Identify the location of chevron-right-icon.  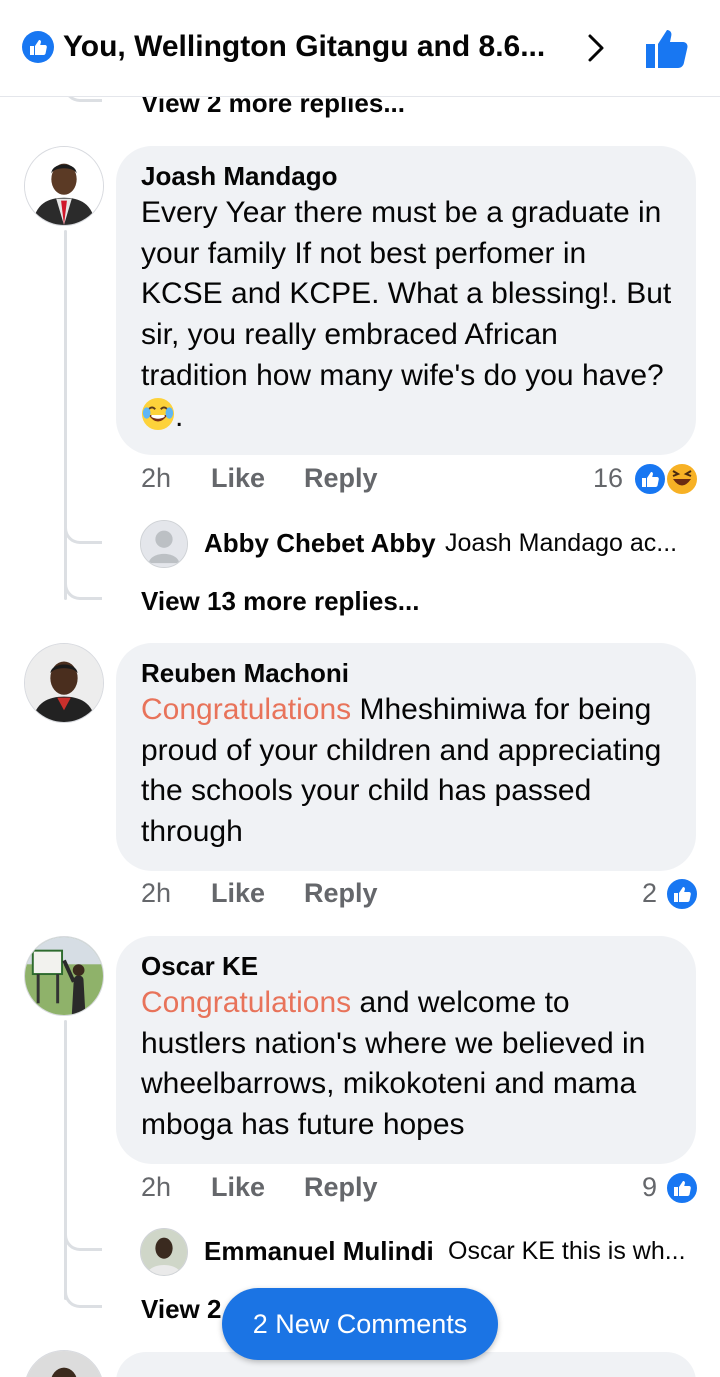
(596, 48).